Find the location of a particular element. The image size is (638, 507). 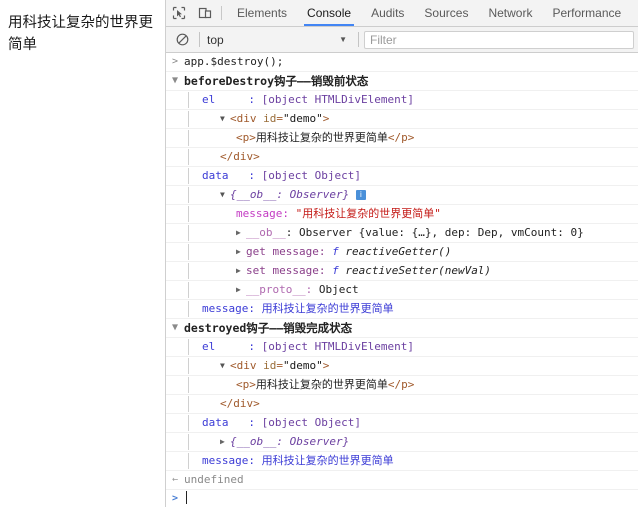

group1-observer-triangle-icon: ▼ is located at coordinates (225, 195).